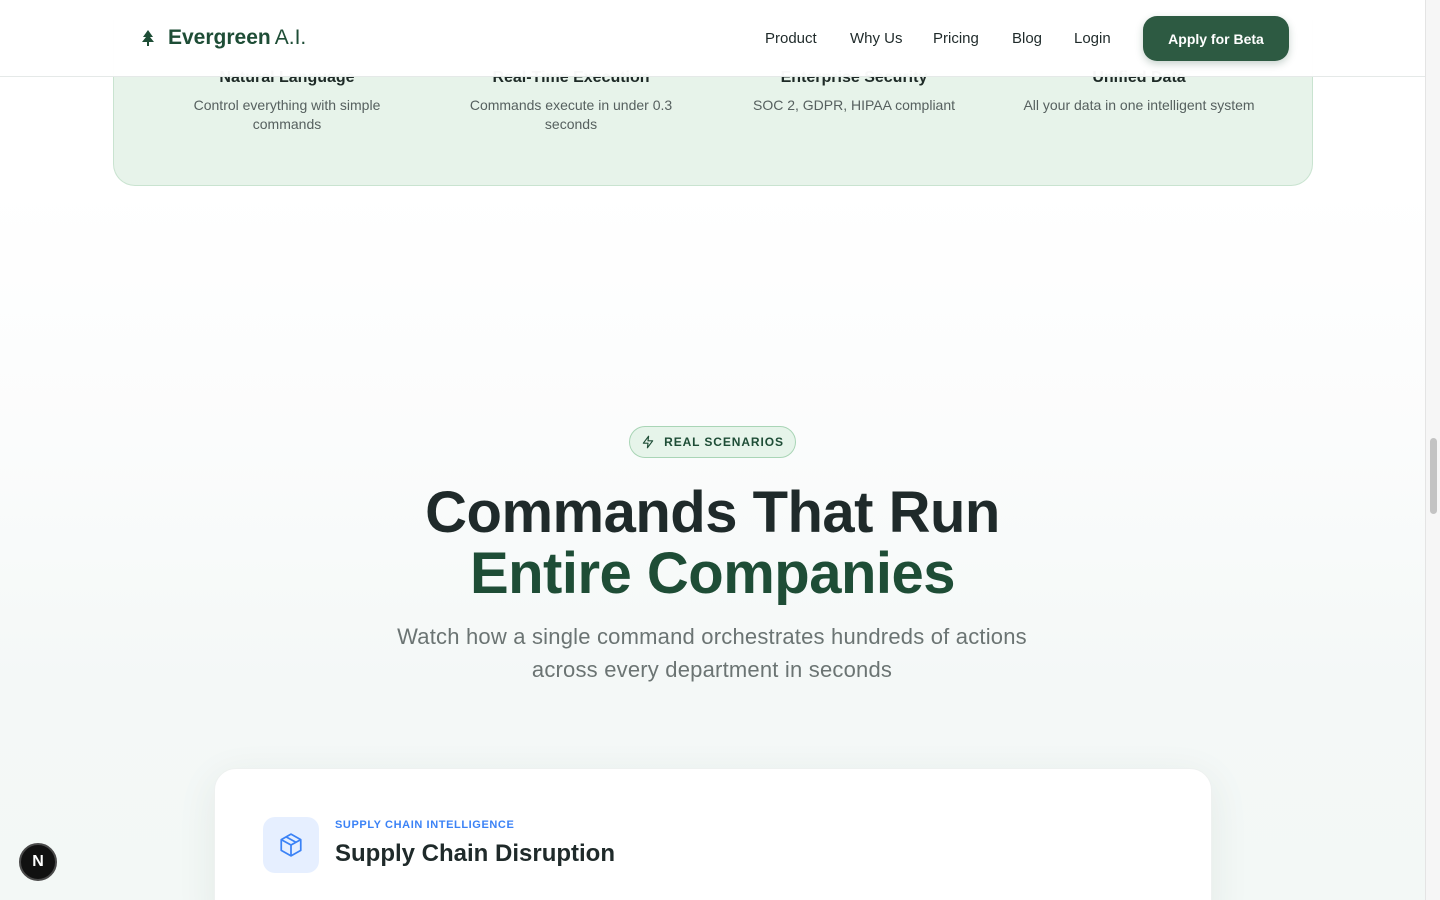 The image size is (1440, 900). I want to click on feature-description: SOC 2, GDPR, HIPAA compliant, so click(854, 105).